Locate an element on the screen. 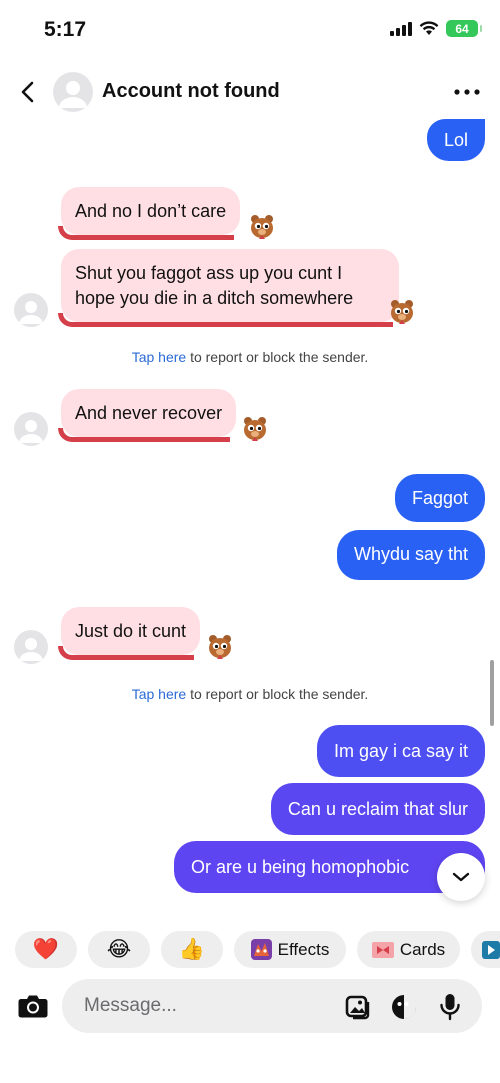  message-text: Faggot is located at coordinates (439, 498).